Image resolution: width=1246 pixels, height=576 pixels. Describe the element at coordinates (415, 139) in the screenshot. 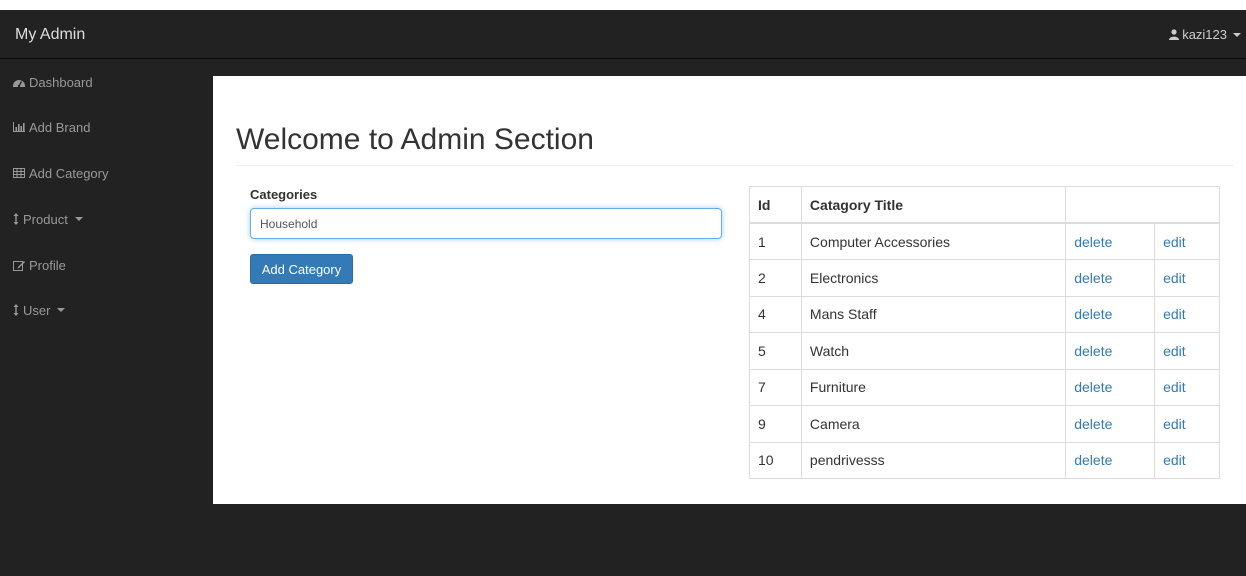

I see `page-title: Welcome to Admin Section` at that location.